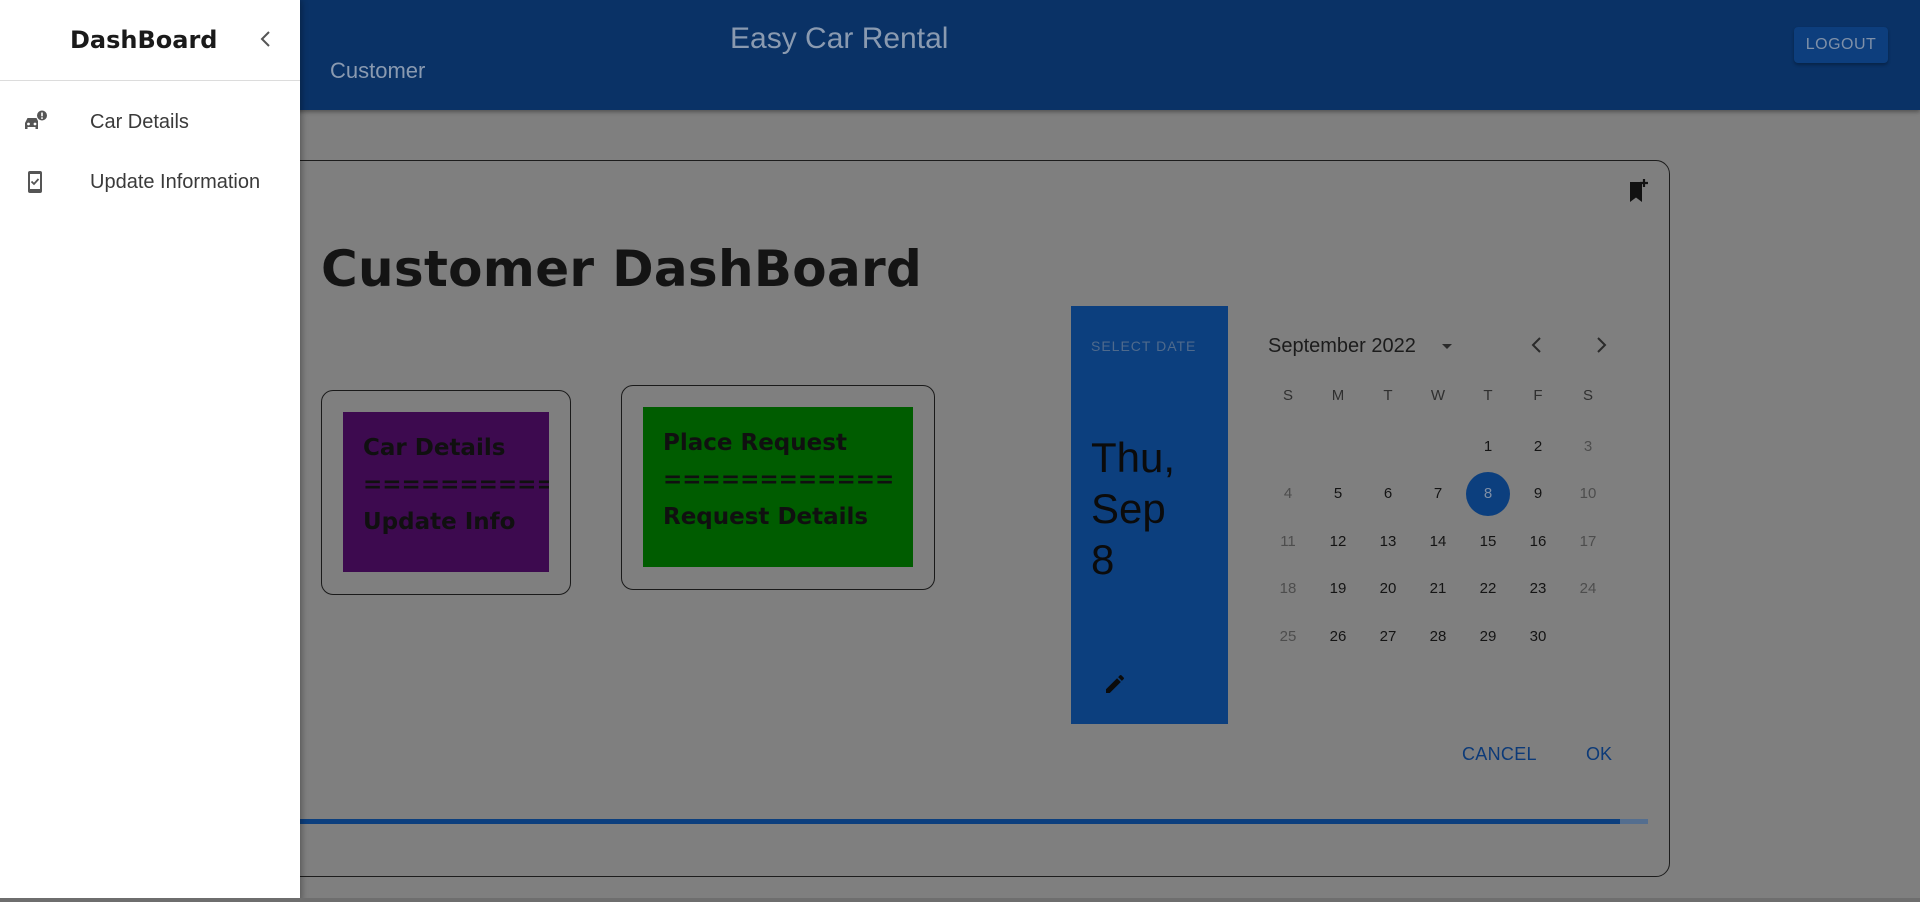  Describe the element at coordinates (1288, 636) in the screenshot. I see `calendar-day: 25` at that location.